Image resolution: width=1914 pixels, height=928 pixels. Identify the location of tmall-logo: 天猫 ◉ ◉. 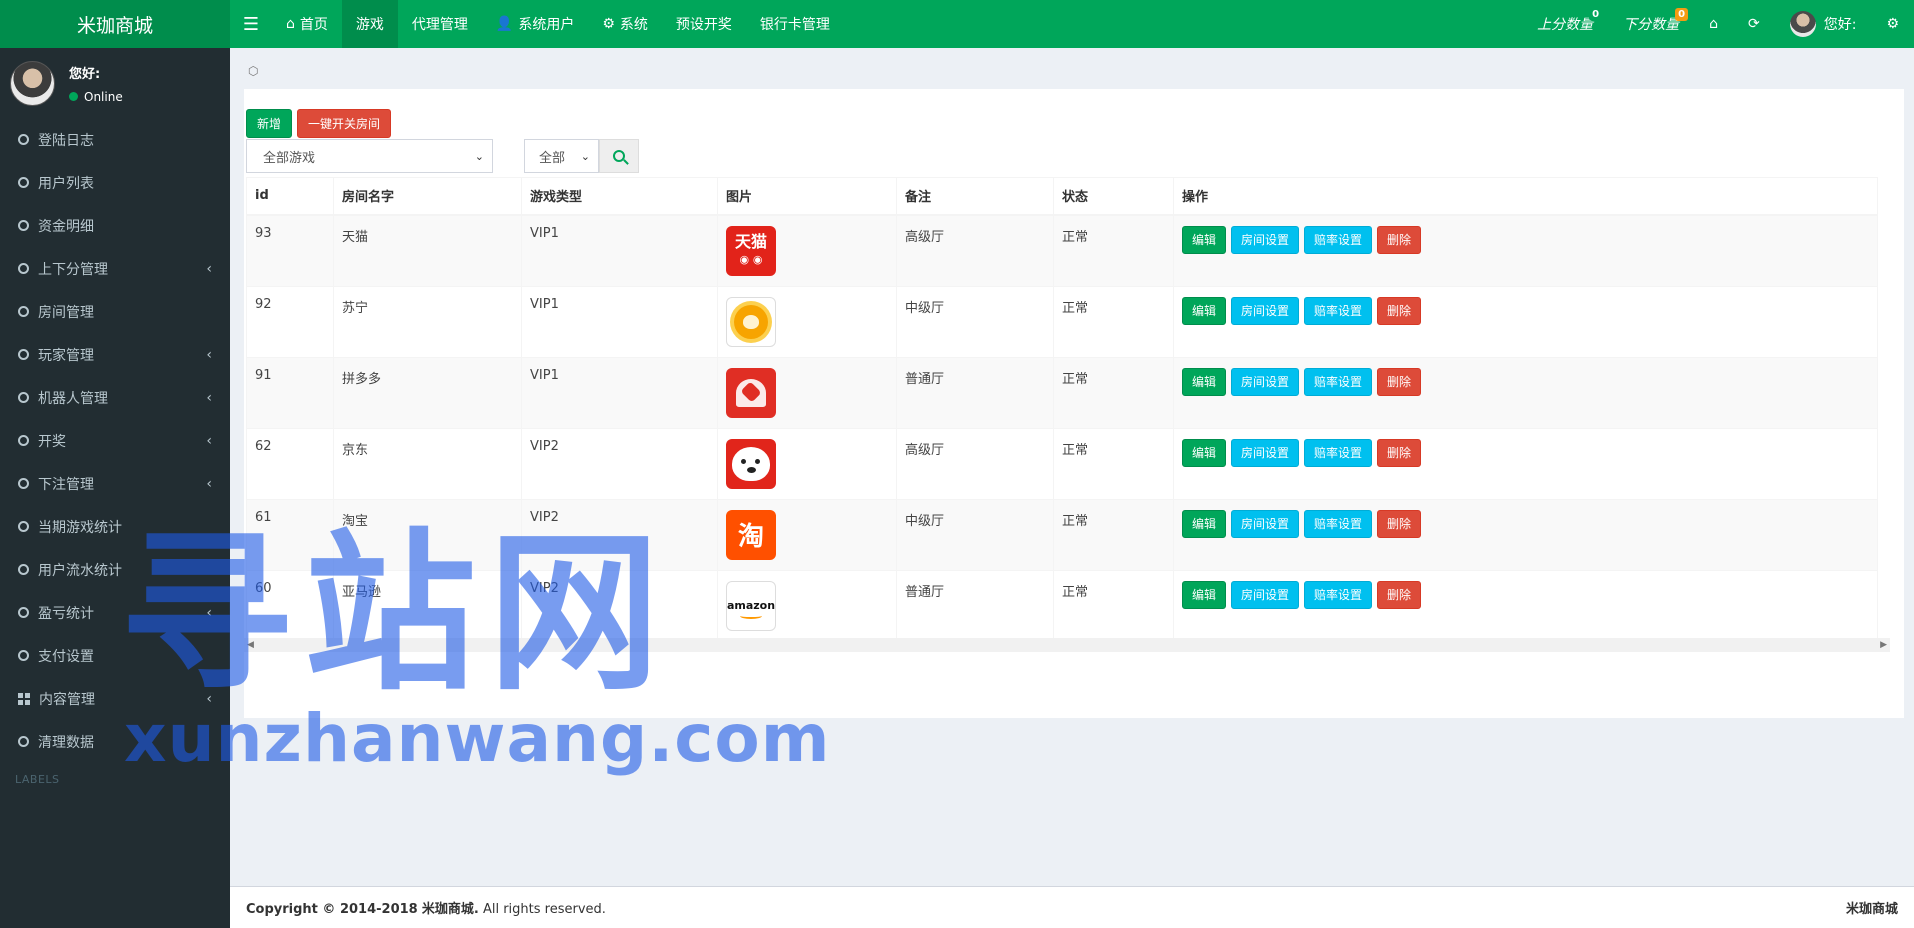
(807, 250).